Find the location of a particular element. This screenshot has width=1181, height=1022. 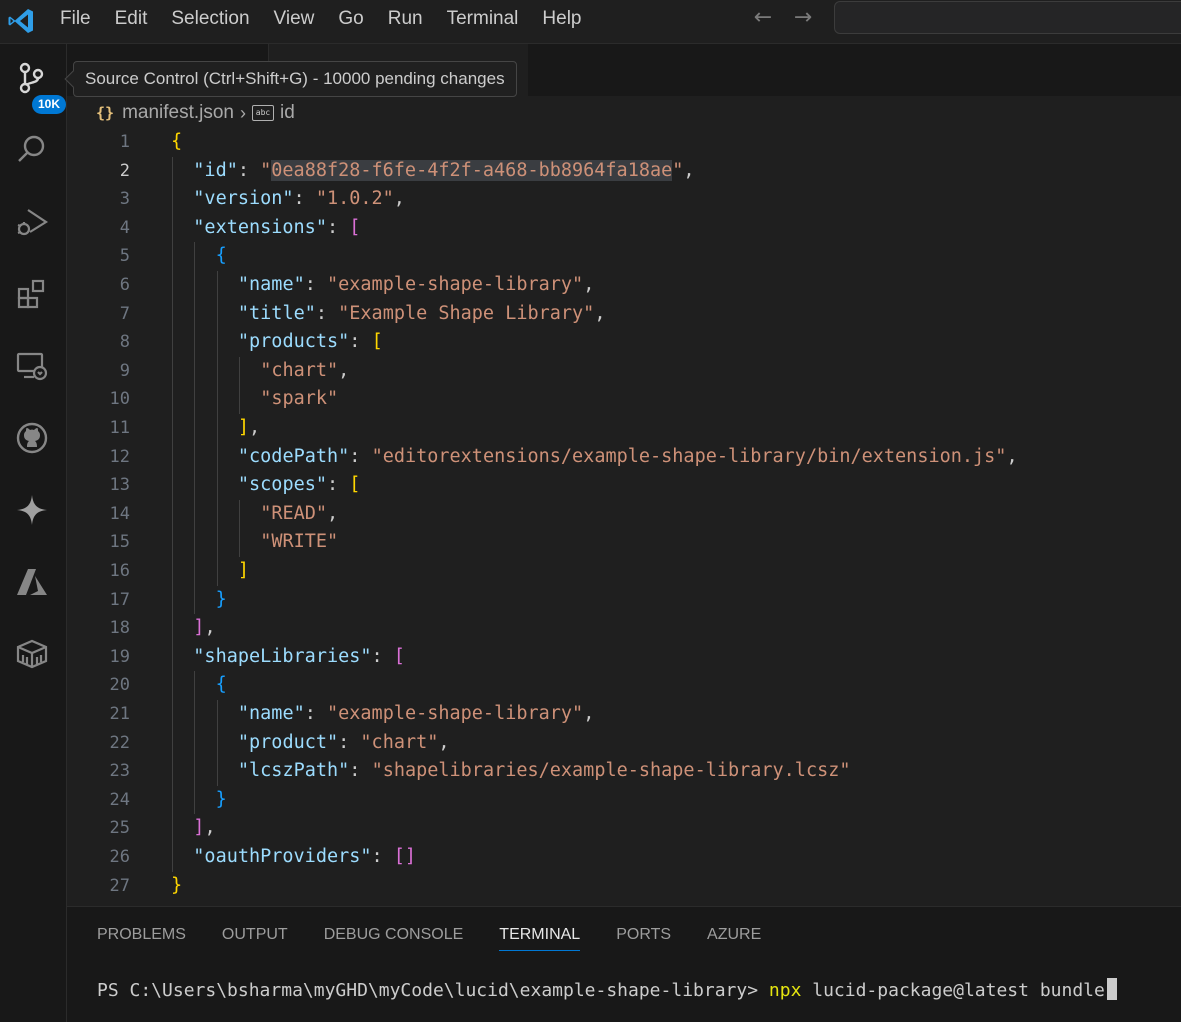

azure-icon is located at coordinates (32, 582).